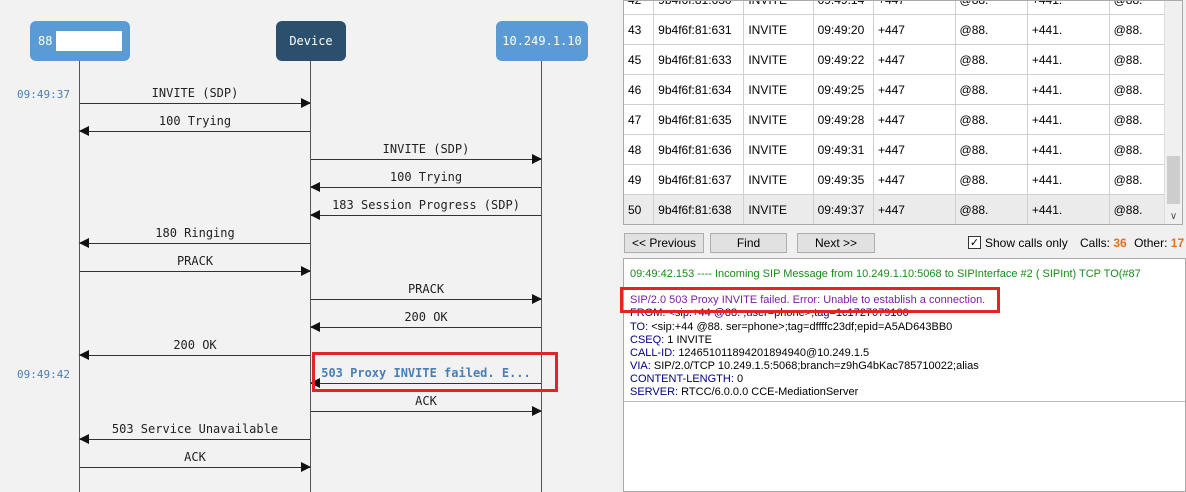 The height and width of the screenshot is (492, 1186). What do you see at coordinates (1173, 112) in the screenshot?
I see `vertical-scrollbar: ∨` at bounding box center [1173, 112].